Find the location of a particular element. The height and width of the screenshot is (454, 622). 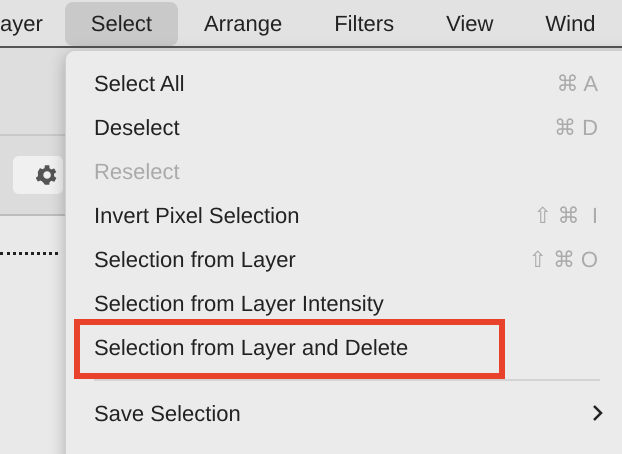

menu-item: Save Selection is located at coordinates (344, 413).